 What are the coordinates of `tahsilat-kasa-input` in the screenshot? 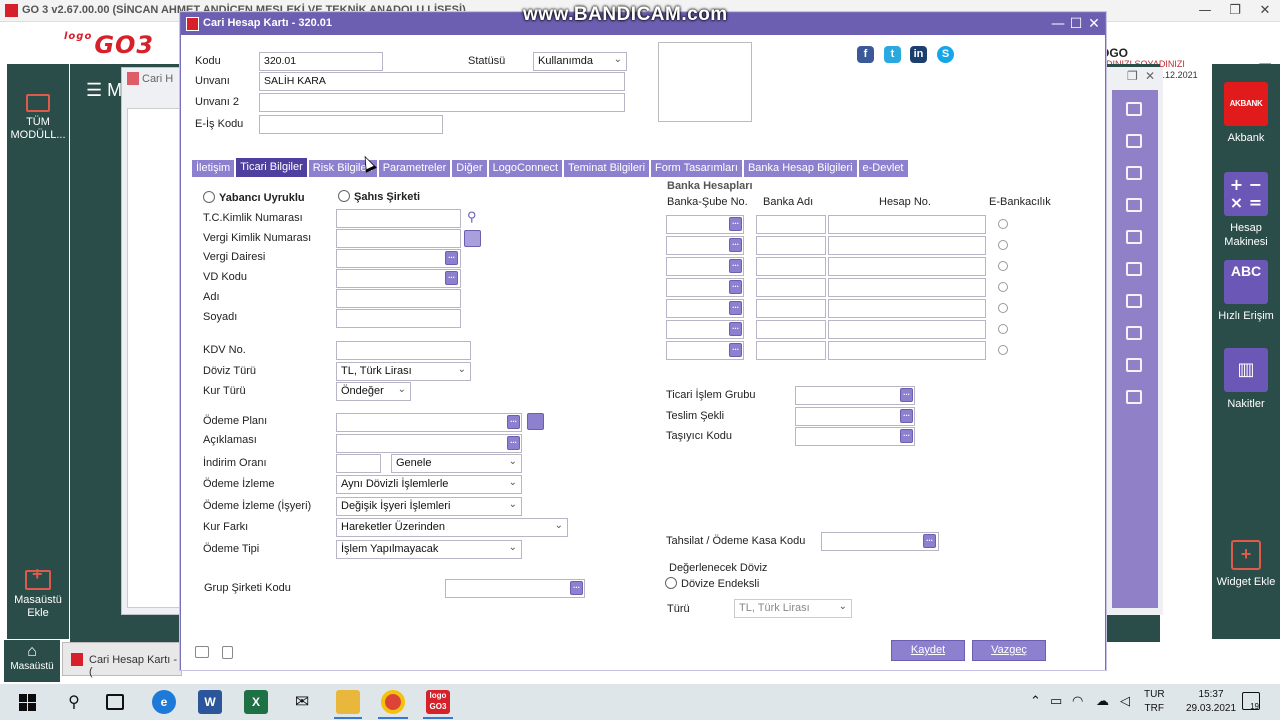 It's located at (880, 541).